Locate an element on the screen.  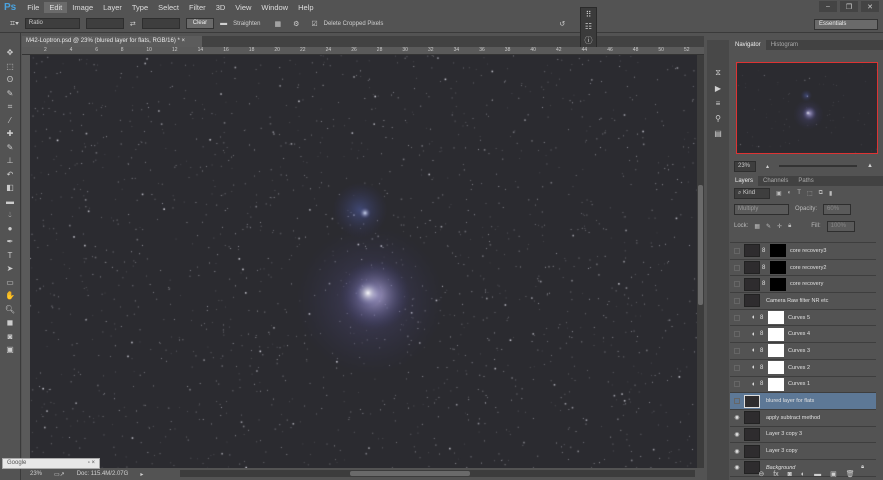
layer-row: blured layer for flats is located at coordinates (803, 401).